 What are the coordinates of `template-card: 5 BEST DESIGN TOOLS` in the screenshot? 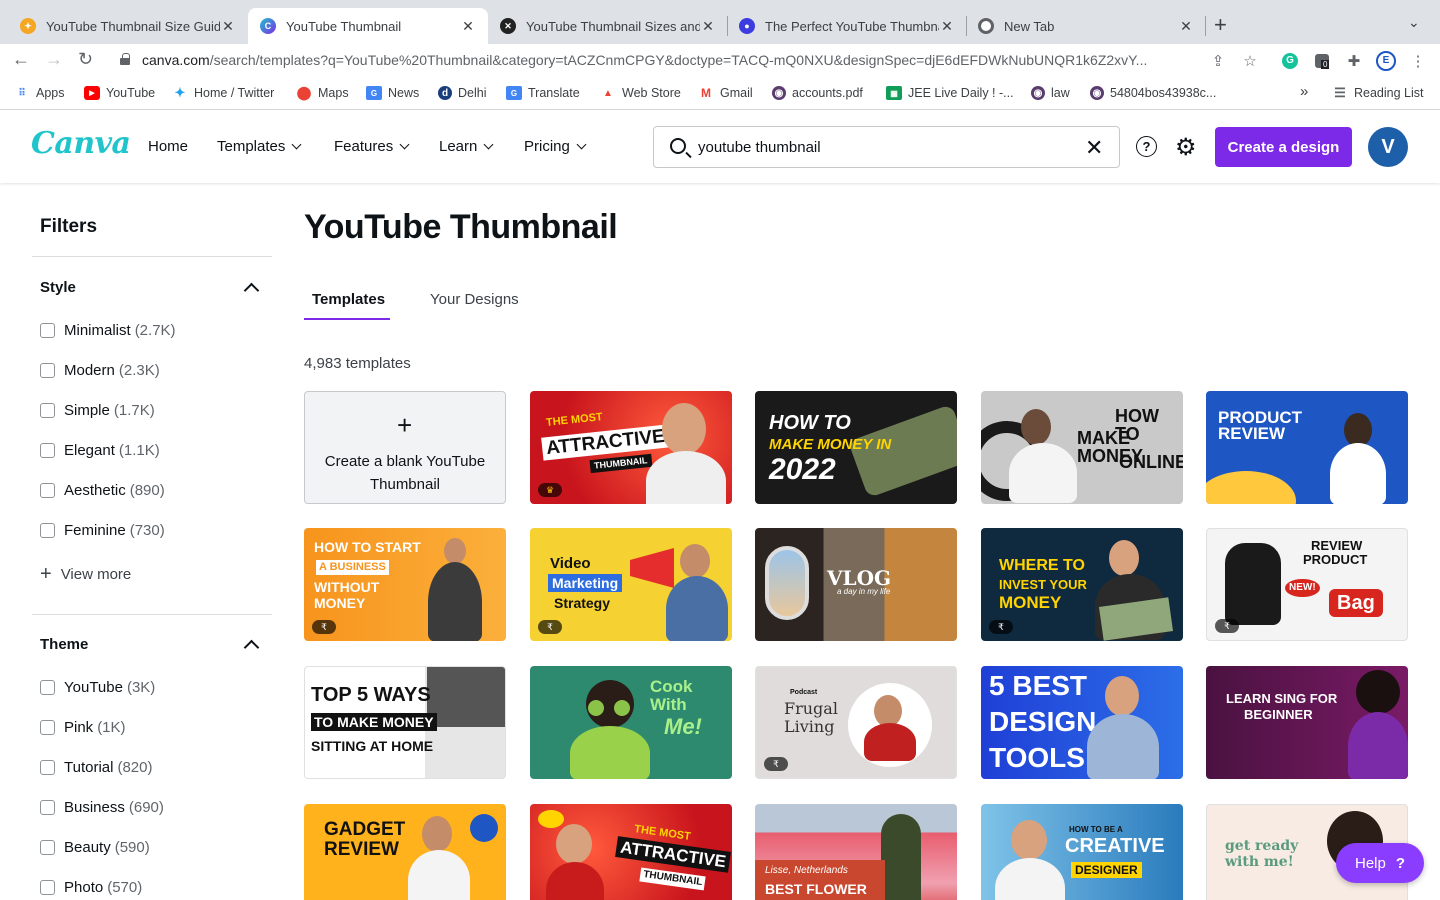 It's located at (1082, 722).